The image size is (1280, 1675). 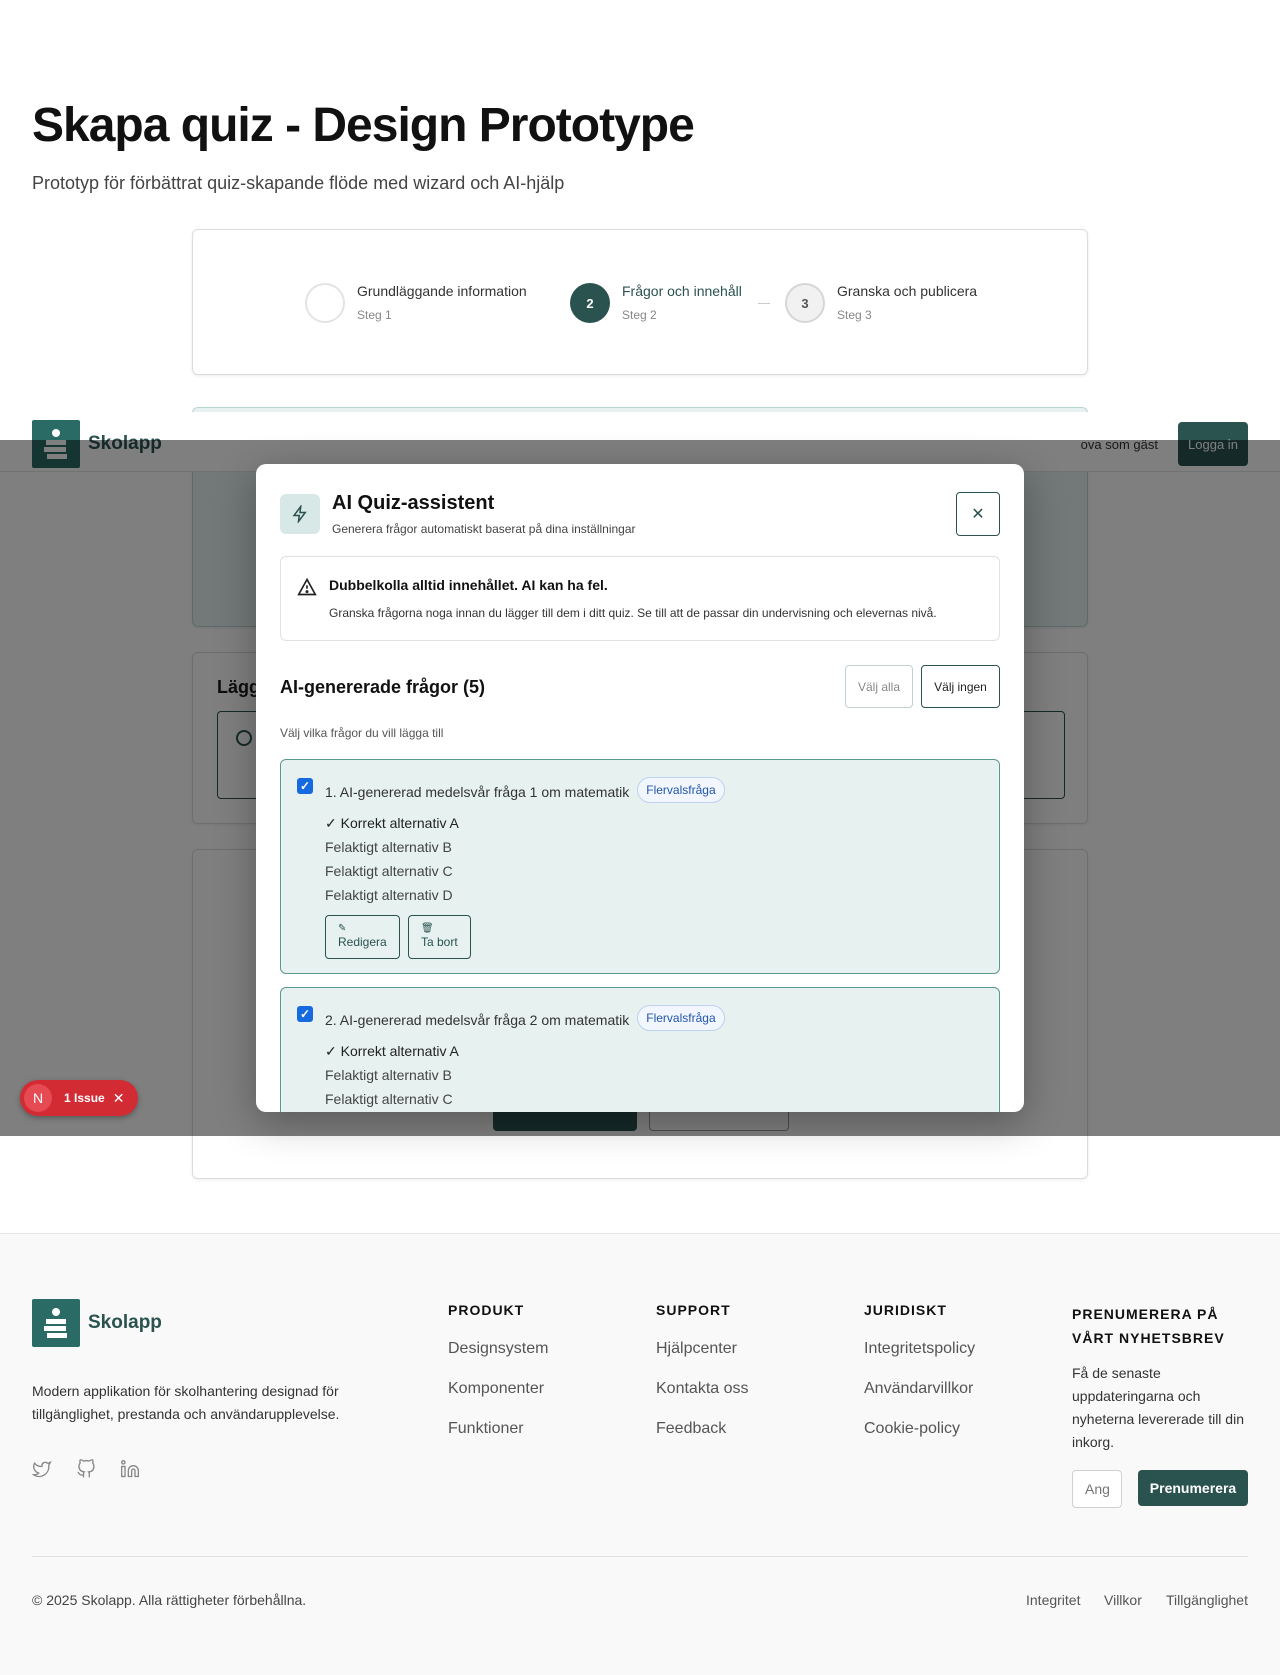 I want to click on issue-label: 1 Issue, so click(x=84, y=1098).